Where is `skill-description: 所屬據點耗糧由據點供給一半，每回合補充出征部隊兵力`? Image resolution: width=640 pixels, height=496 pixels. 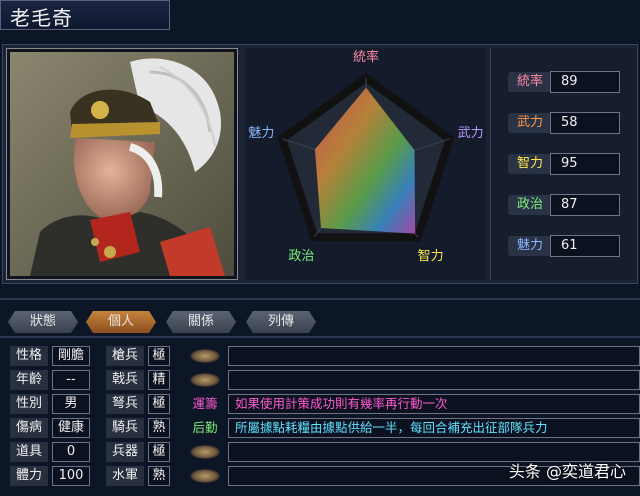 skill-description: 所屬據點耗糧由據點供給一半，每回合補充出征部隊兵力 is located at coordinates (434, 428).